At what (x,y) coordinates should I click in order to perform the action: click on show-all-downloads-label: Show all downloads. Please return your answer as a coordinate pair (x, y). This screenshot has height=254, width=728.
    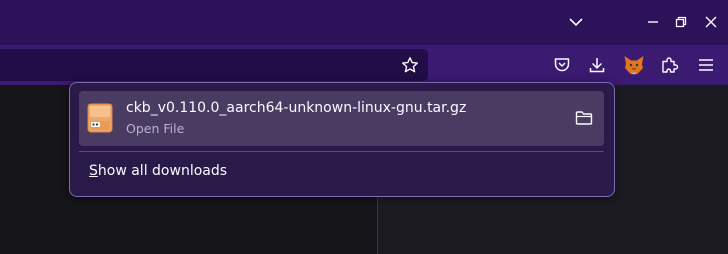
    Looking at the image, I should click on (158, 171).